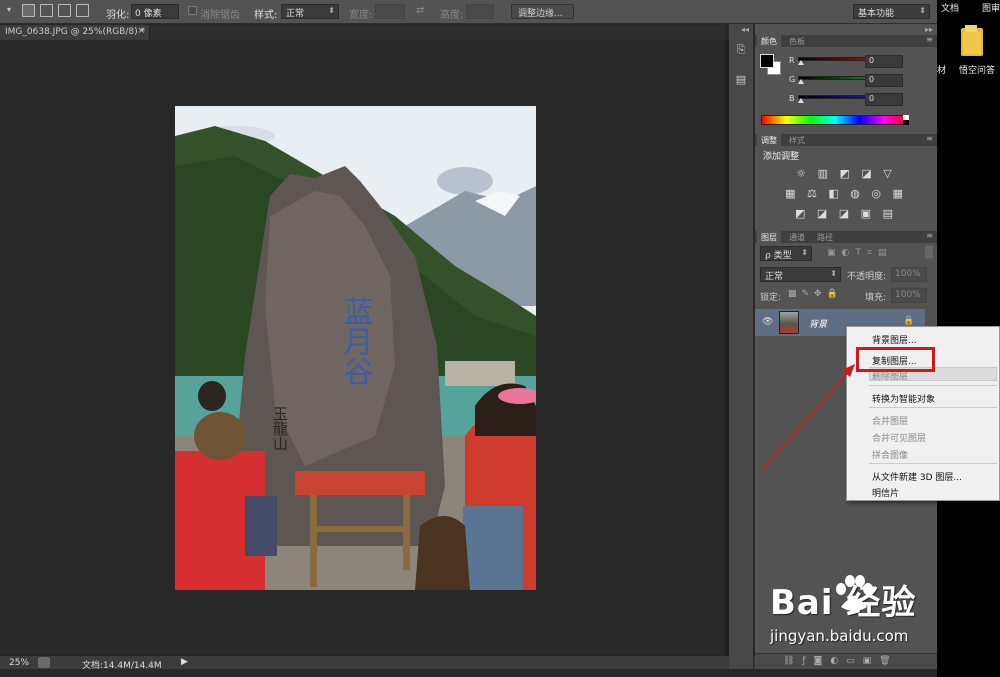  I want to click on collapse-dock-icon: ◂◂, so click(745, 29).